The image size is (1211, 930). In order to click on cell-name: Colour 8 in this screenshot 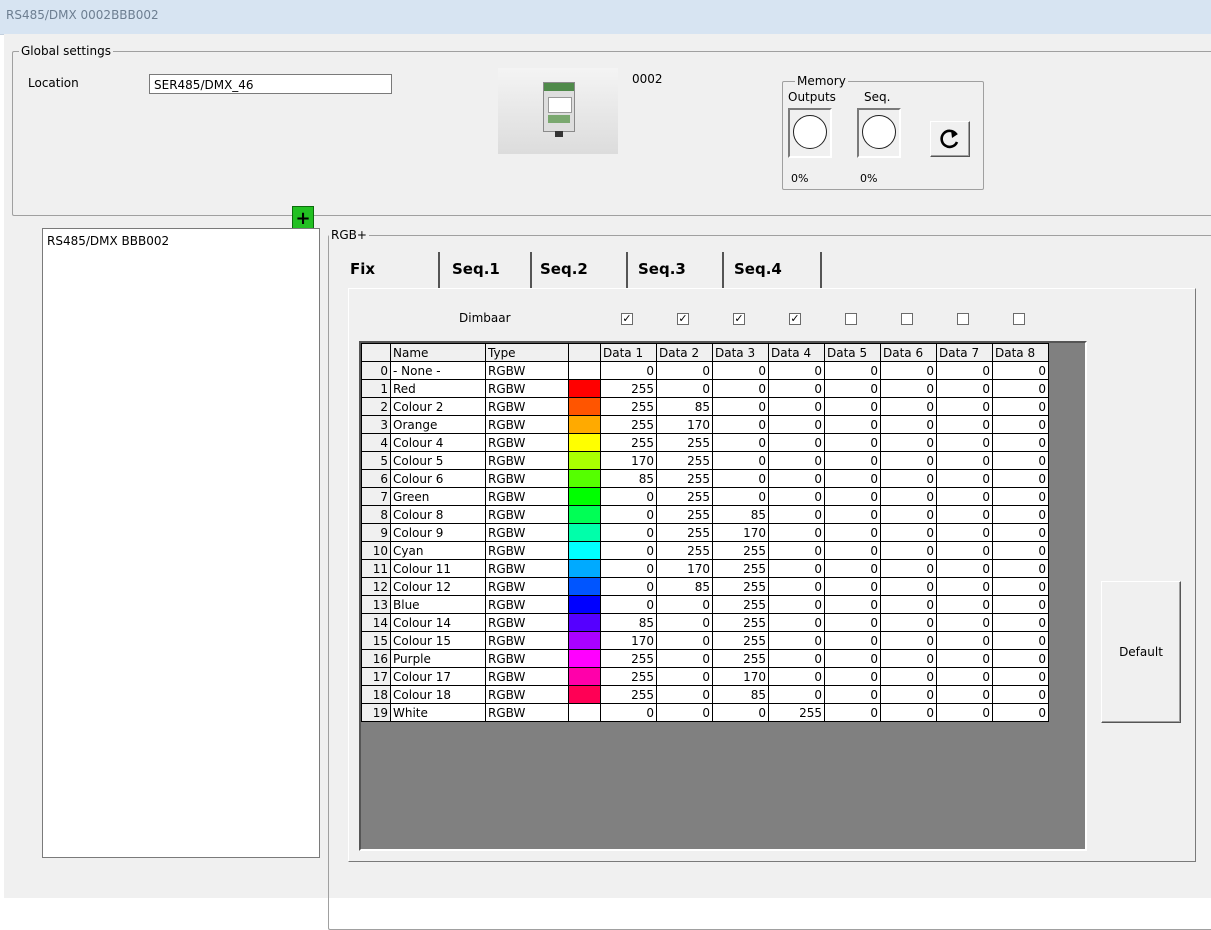, I will do `click(438, 514)`.